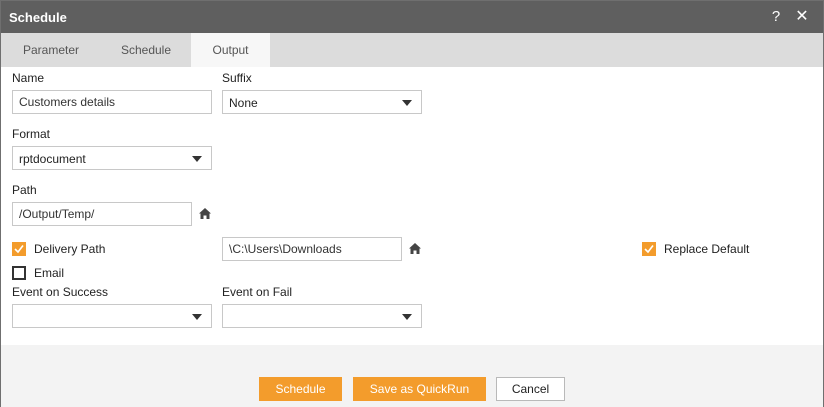 Image resolution: width=824 pixels, height=407 pixels. Describe the element at coordinates (38, 17) in the screenshot. I see `dialog-title: Schedule` at that location.